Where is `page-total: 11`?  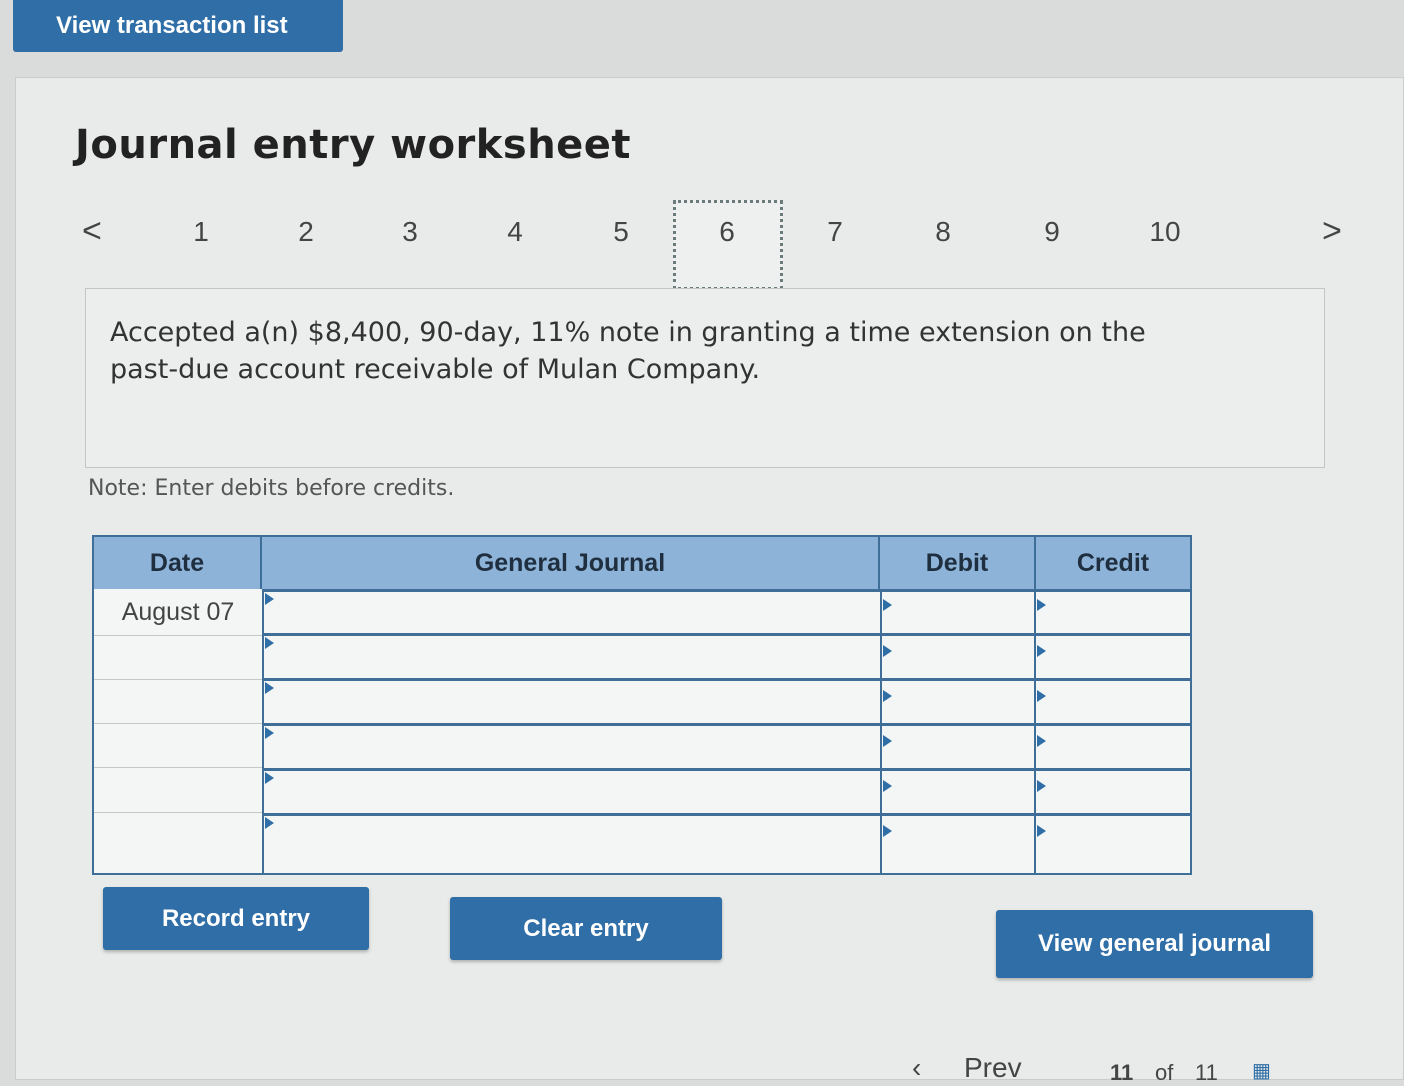
page-total: 11 is located at coordinates (1206, 1072).